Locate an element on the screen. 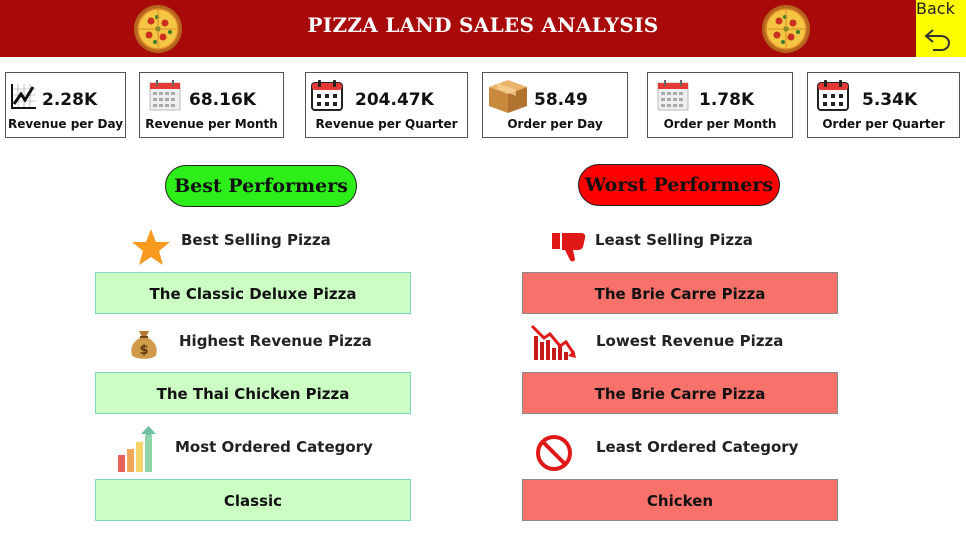  back-label: Back is located at coordinates (935, 9).